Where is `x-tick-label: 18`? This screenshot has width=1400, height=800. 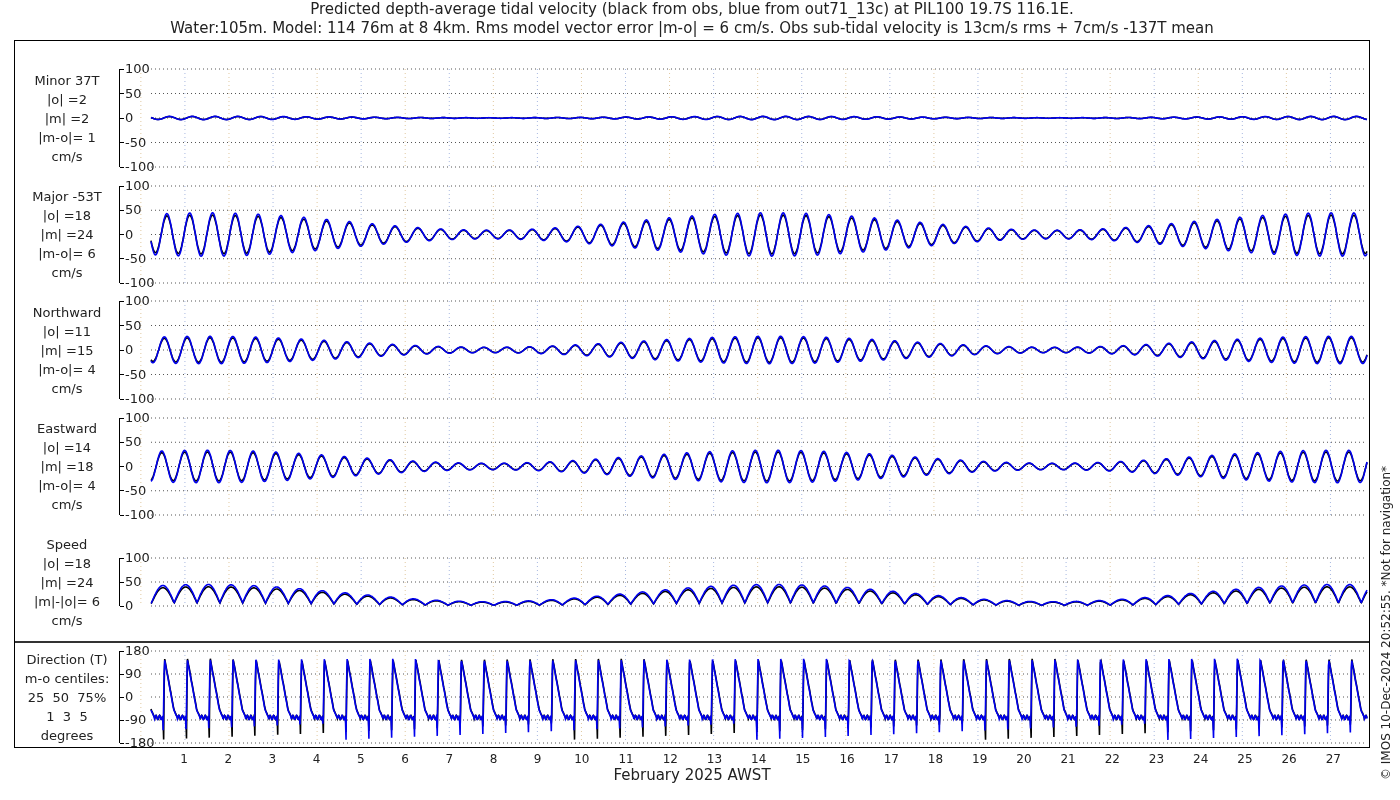 x-tick-label: 18 is located at coordinates (935, 759).